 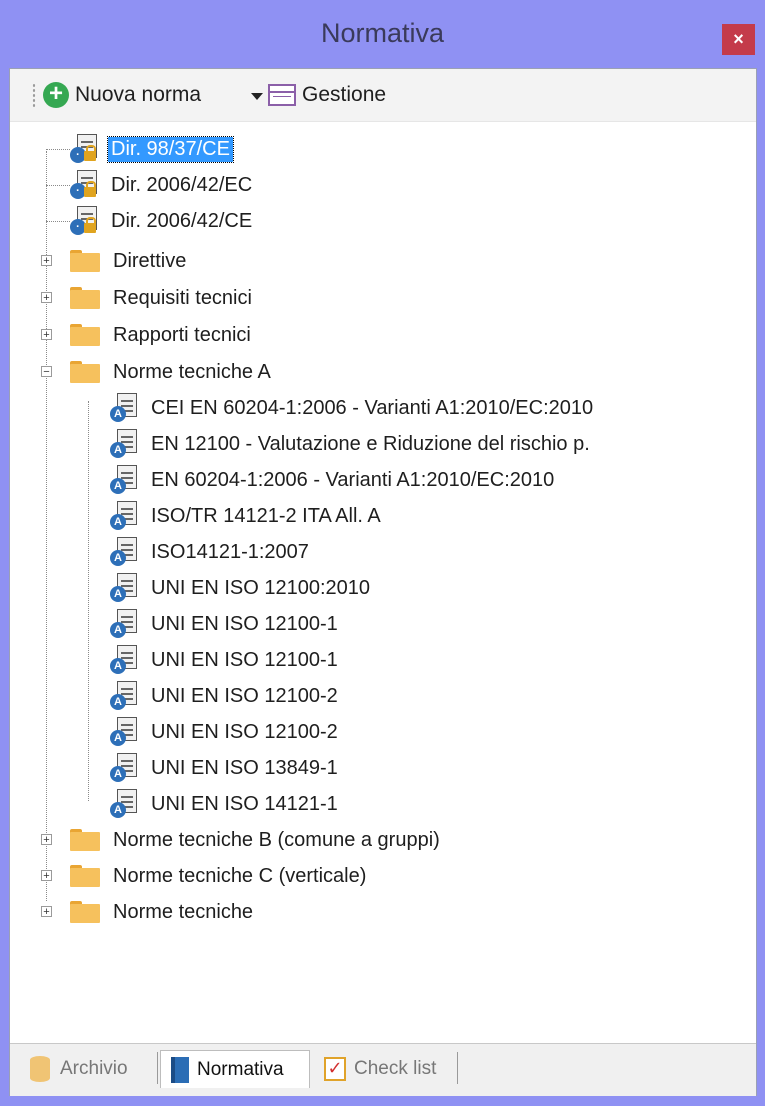 What do you see at coordinates (138, 94) in the screenshot?
I see `new-norm-label: Nuova norma` at bounding box center [138, 94].